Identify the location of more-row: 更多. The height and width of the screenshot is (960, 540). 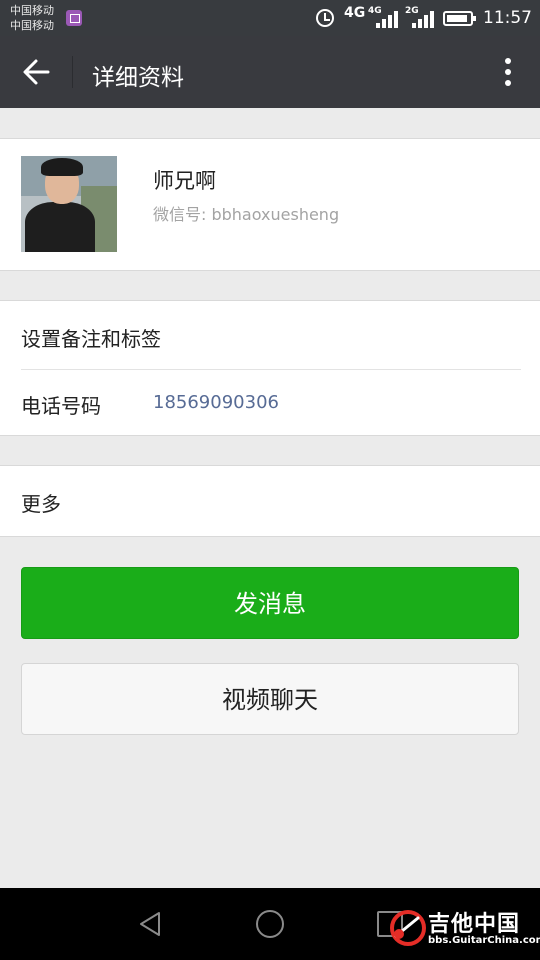
(270, 501).